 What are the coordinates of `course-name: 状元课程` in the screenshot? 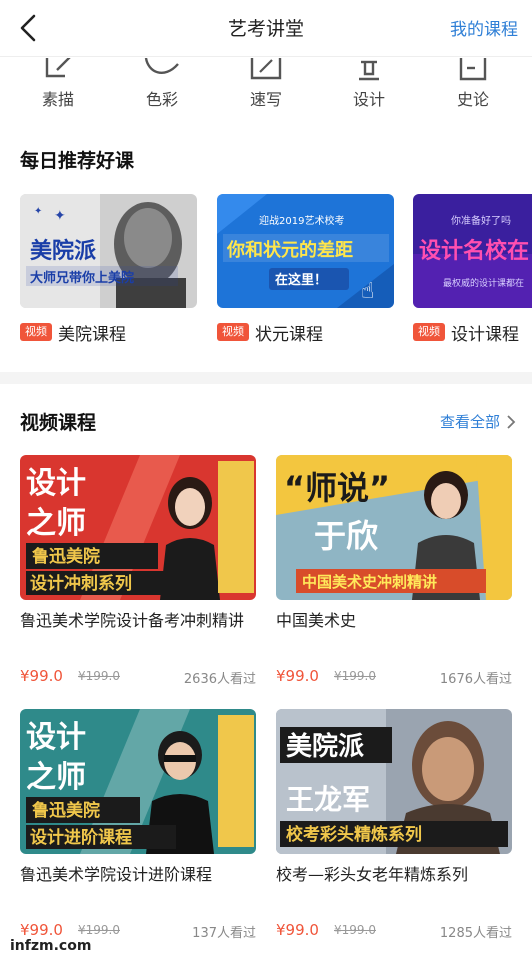 It's located at (289, 334).